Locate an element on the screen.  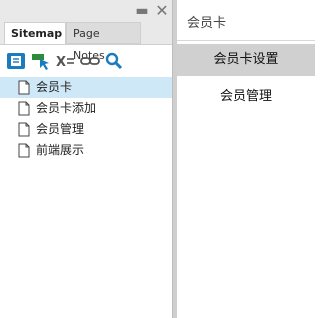
page-title: 会员卡 is located at coordinates (207, 23).